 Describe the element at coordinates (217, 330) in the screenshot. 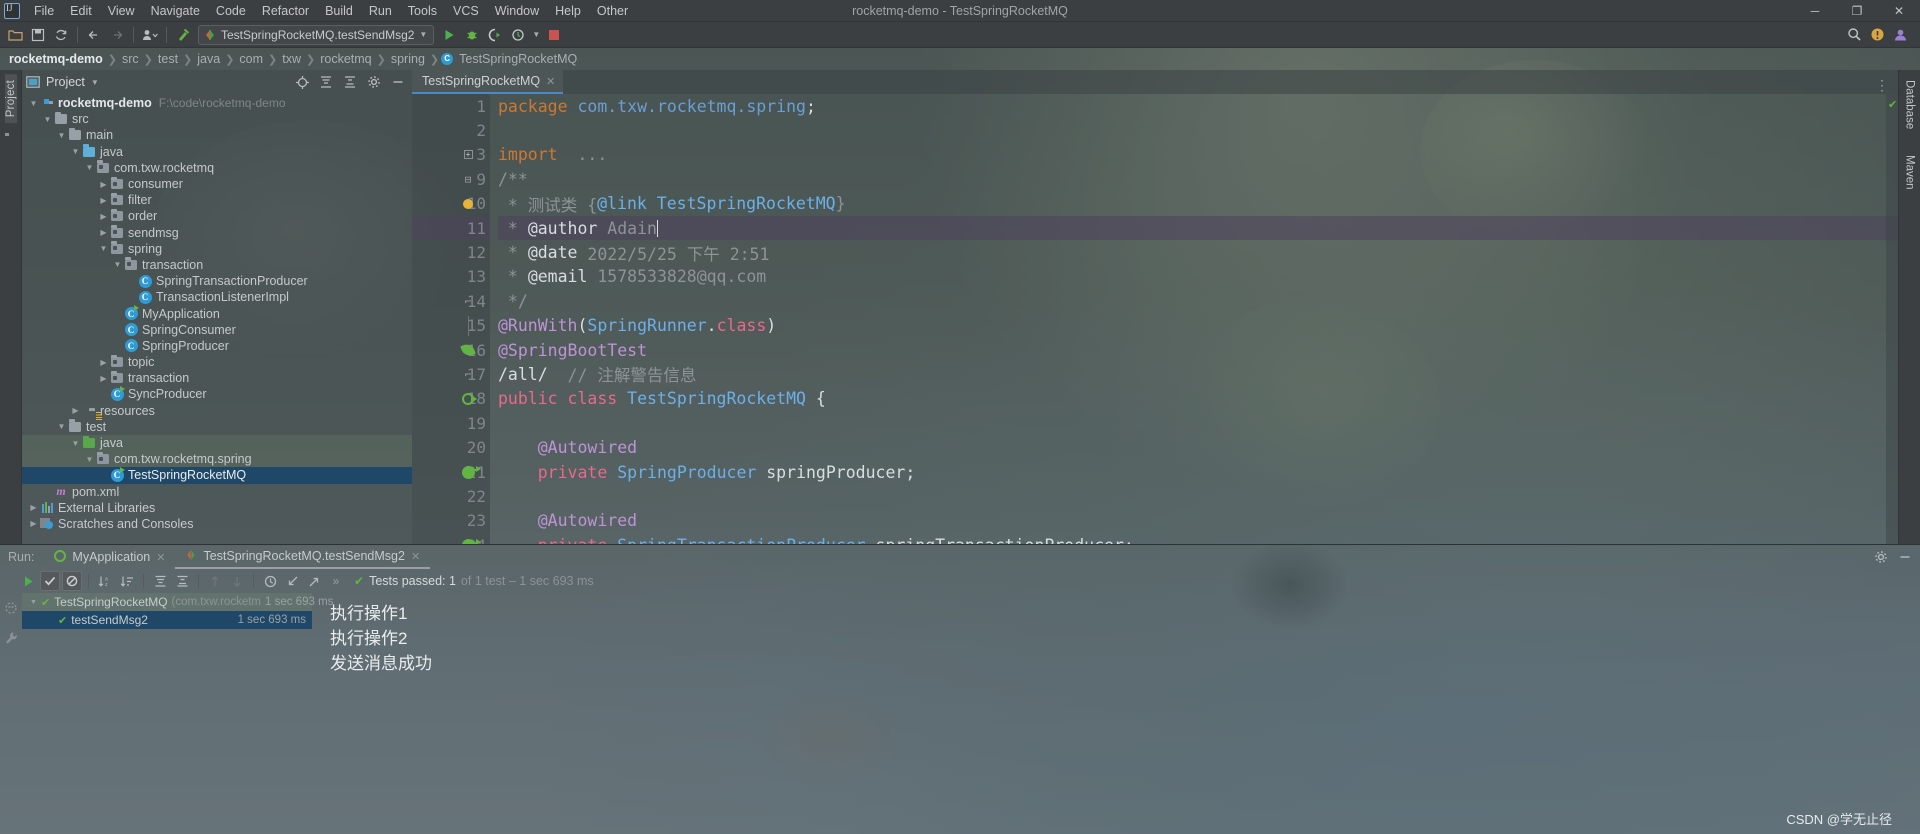

I see `tree-item-springconsumer: C SpringConsumer` at that location.